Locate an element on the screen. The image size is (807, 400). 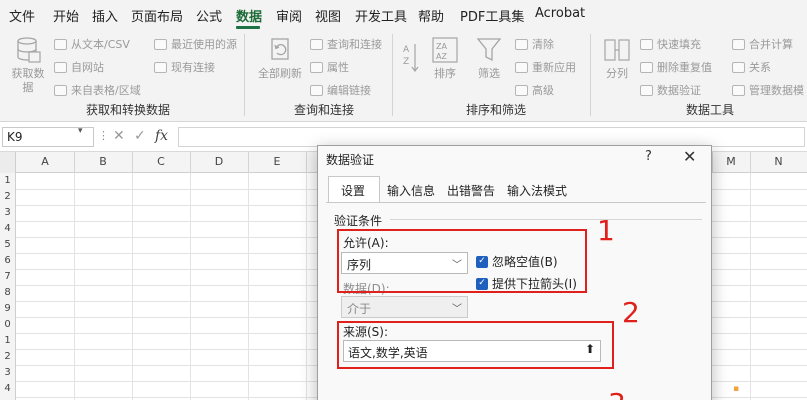
column-header-d: D is located at coordinates (219, 161).